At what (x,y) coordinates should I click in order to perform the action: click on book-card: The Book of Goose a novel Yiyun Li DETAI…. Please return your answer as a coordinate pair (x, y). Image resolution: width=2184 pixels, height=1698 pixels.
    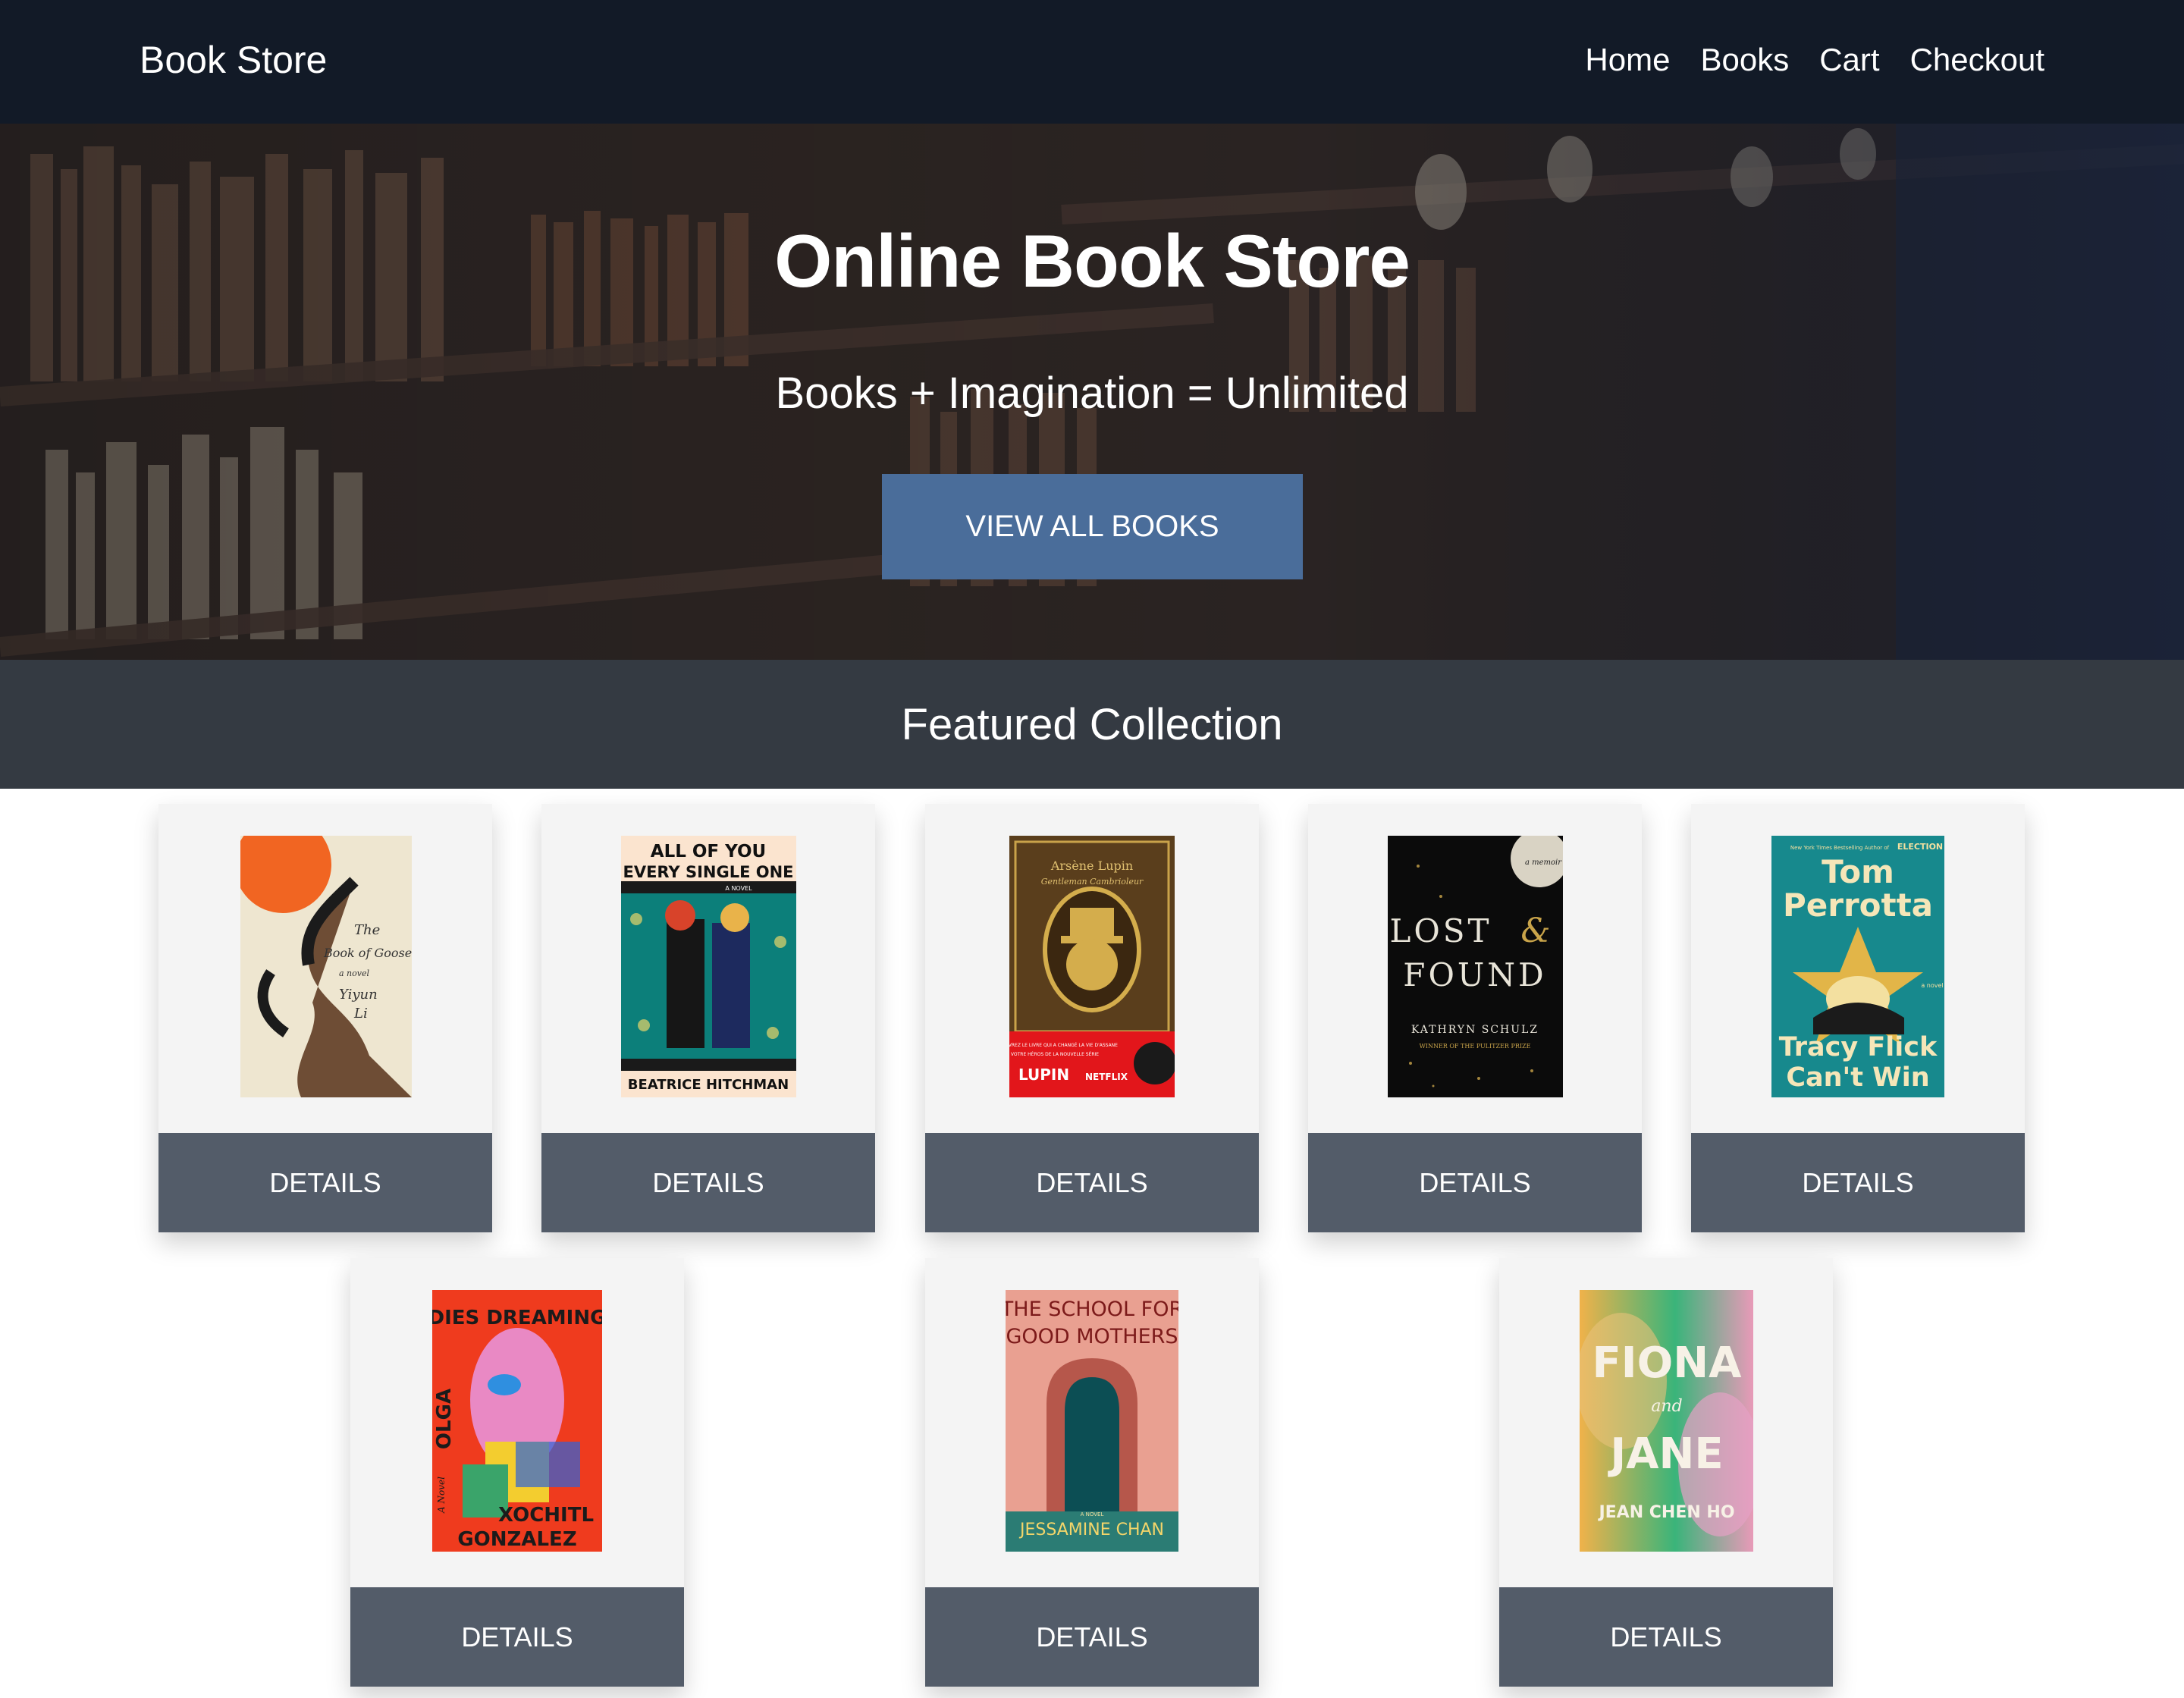
    Looking at the image, I should click on (325, 1018).